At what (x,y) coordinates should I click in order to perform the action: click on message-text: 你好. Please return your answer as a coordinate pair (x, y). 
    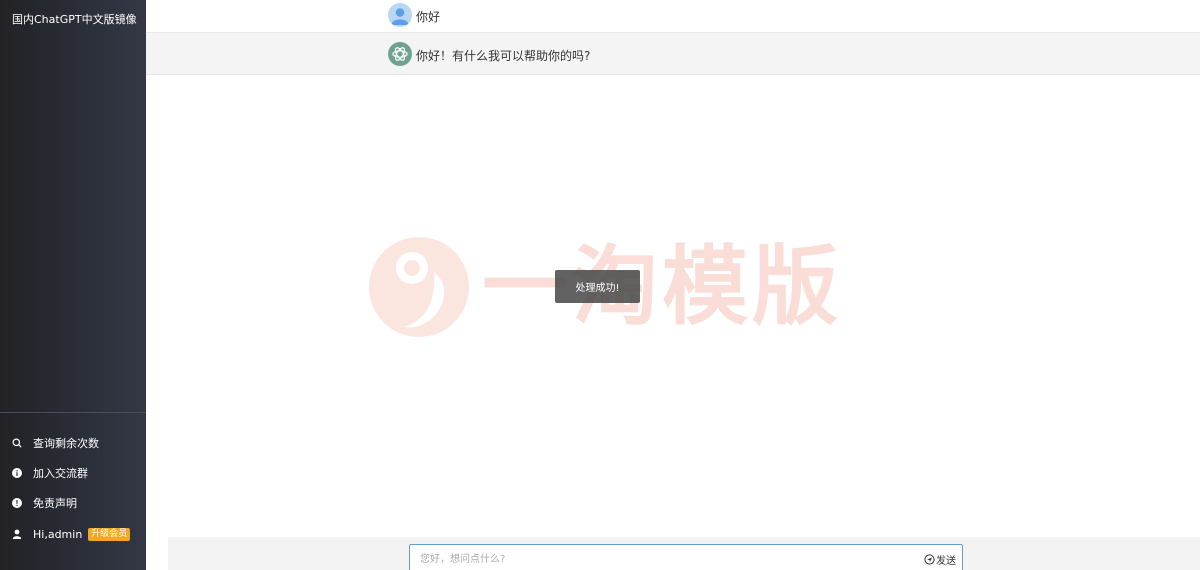
    Looking at the image, I should click on (428, 17).